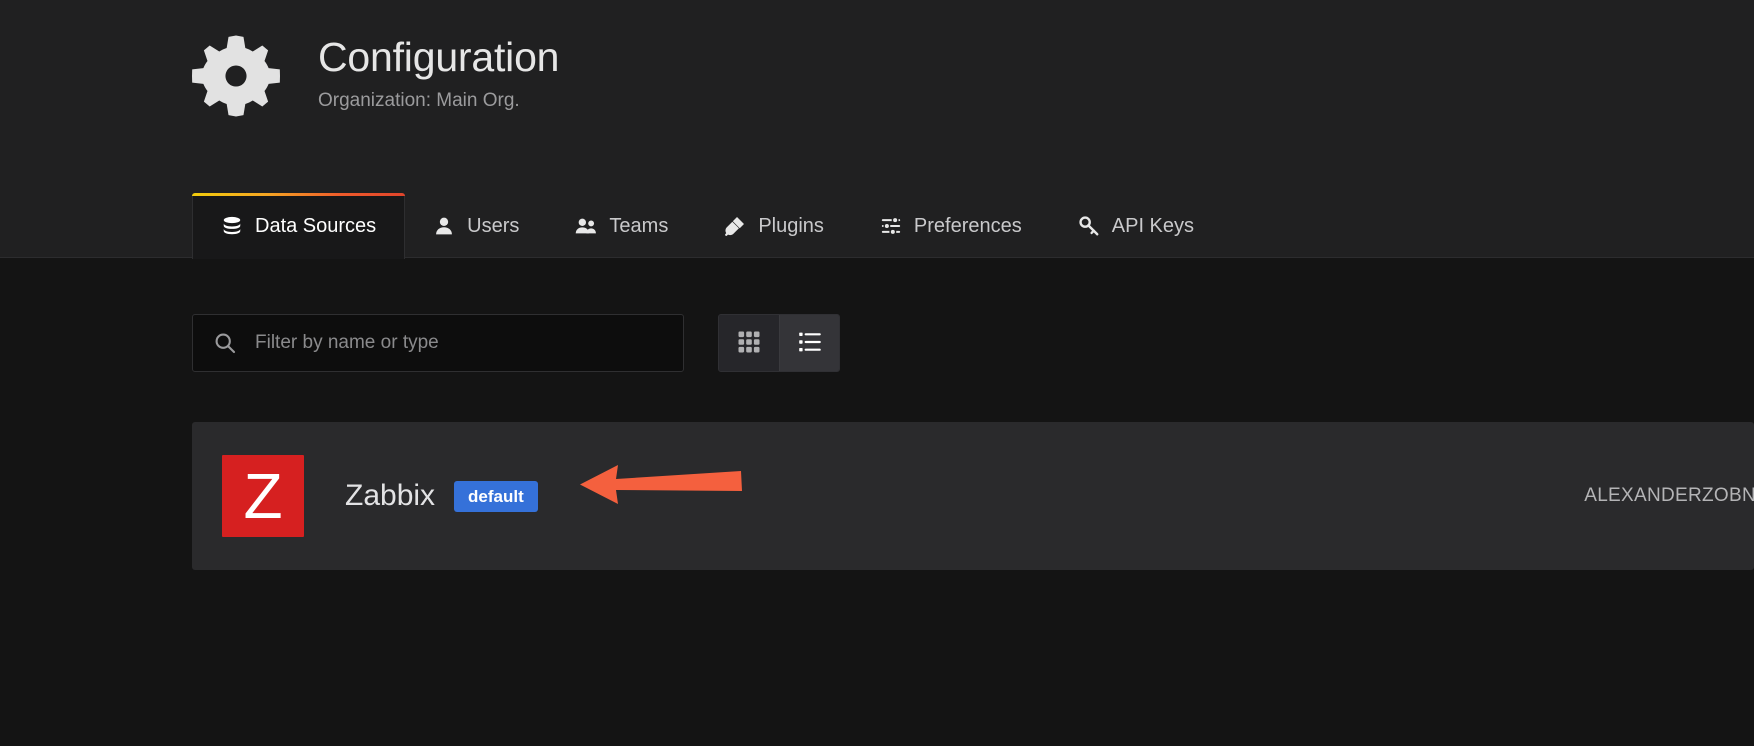 This screenshot has height=746, width=1754. I want to click on tab-preferences: Preferences, so click(951, 226).